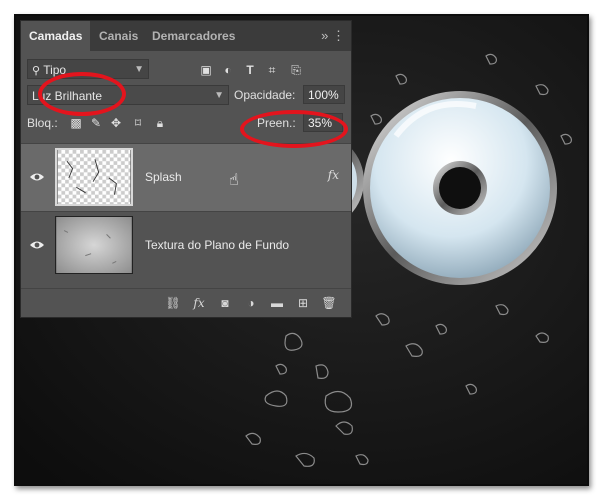 The image size is (602, 499). Describe the element at coordinates (42, 123) in the screenshot. I see `lock-label: Bloq.:` at that location.